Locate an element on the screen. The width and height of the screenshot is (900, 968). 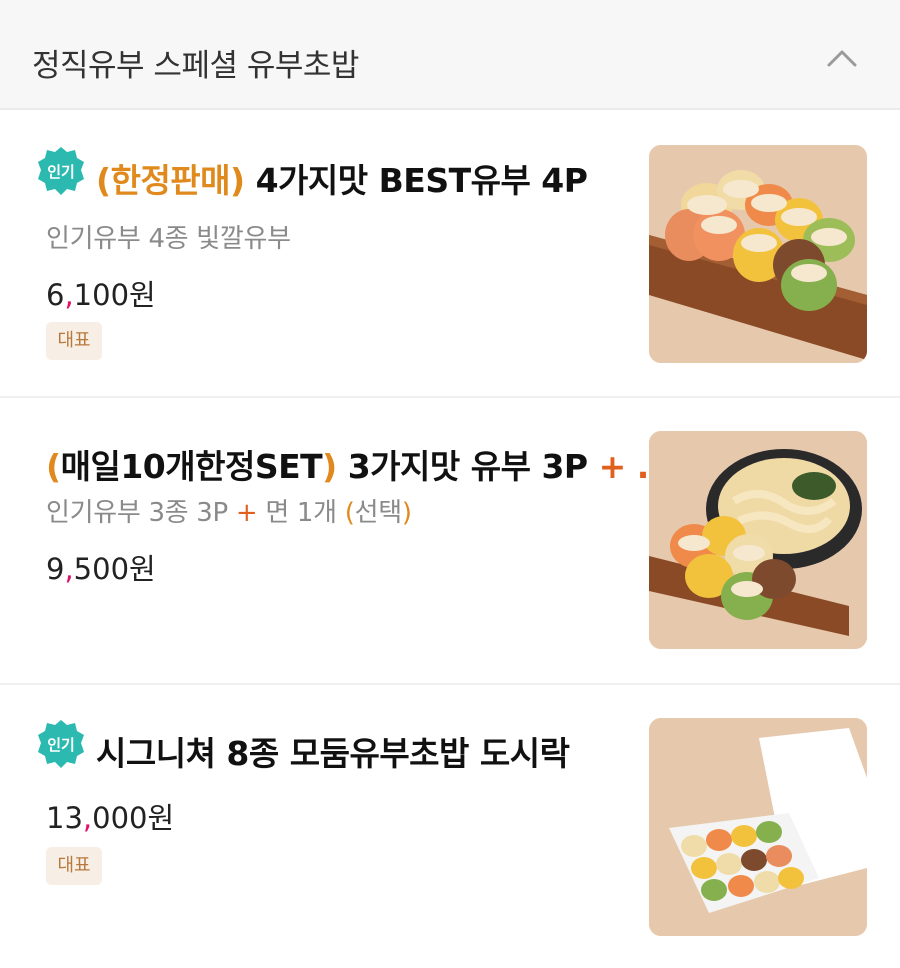
item-description: 인기유부 4종 빛깔유부 is located at coordinates (168, 239).